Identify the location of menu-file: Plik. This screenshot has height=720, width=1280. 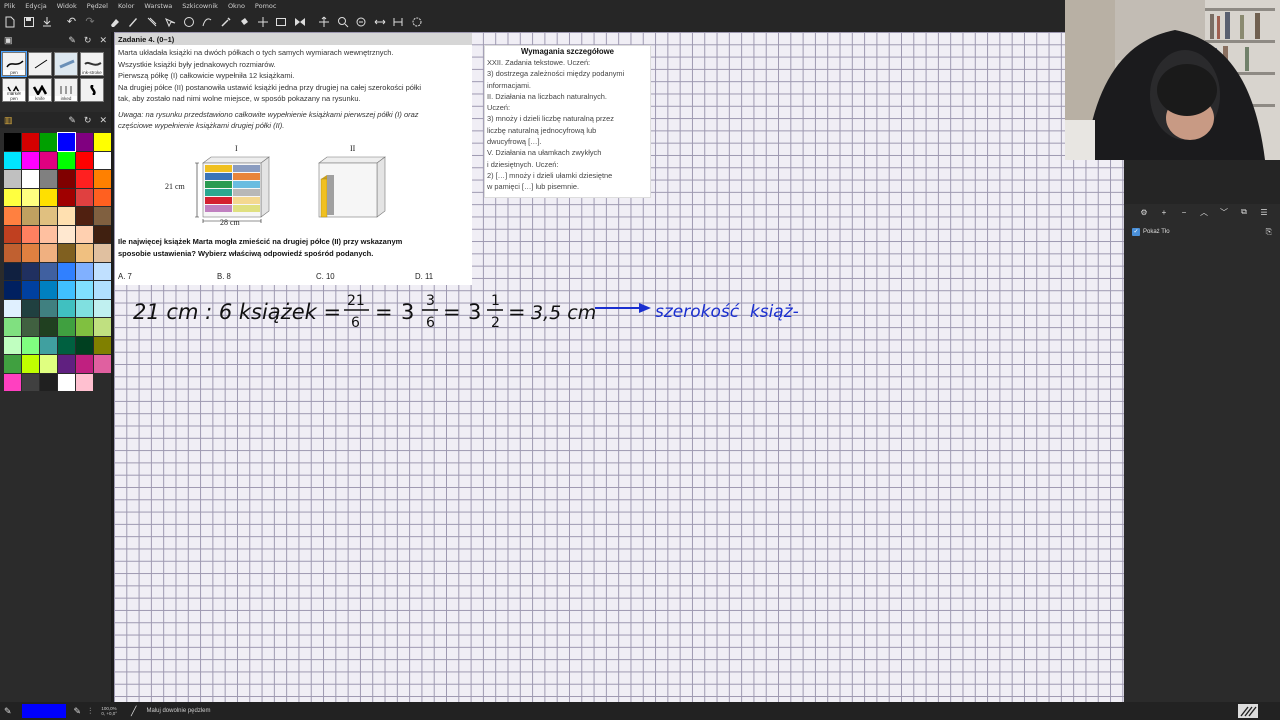
(9, 6).